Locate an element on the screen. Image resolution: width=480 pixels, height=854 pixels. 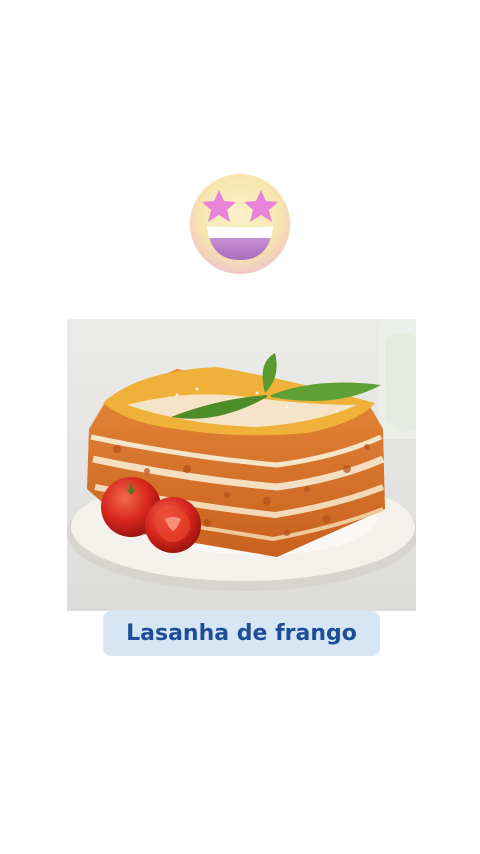
star-struck-emoji-icon is located at coordinates (240, 224).